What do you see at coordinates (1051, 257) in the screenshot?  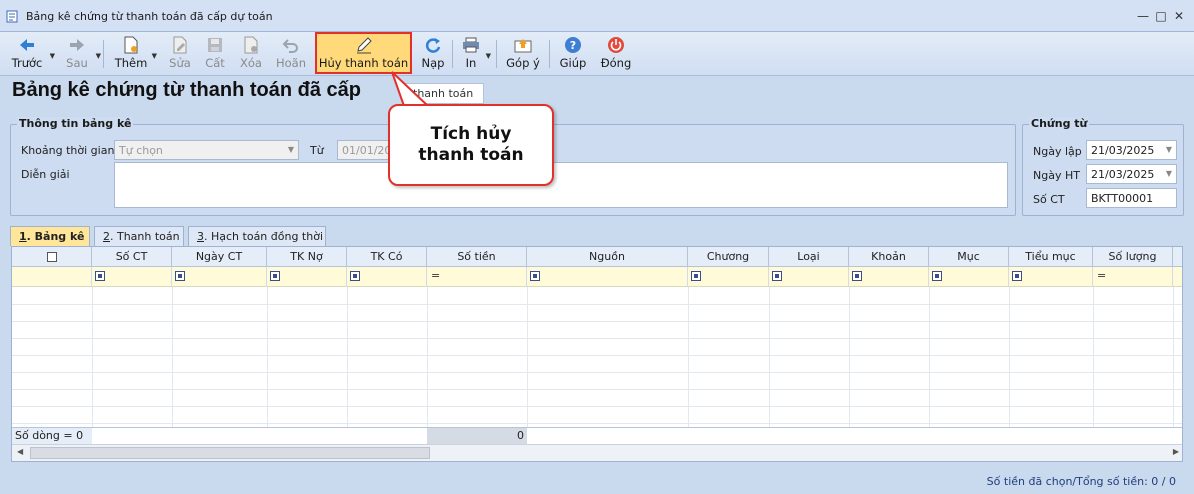 I see `col-header: Tiểu mục` at bounding box center [1051, 257].